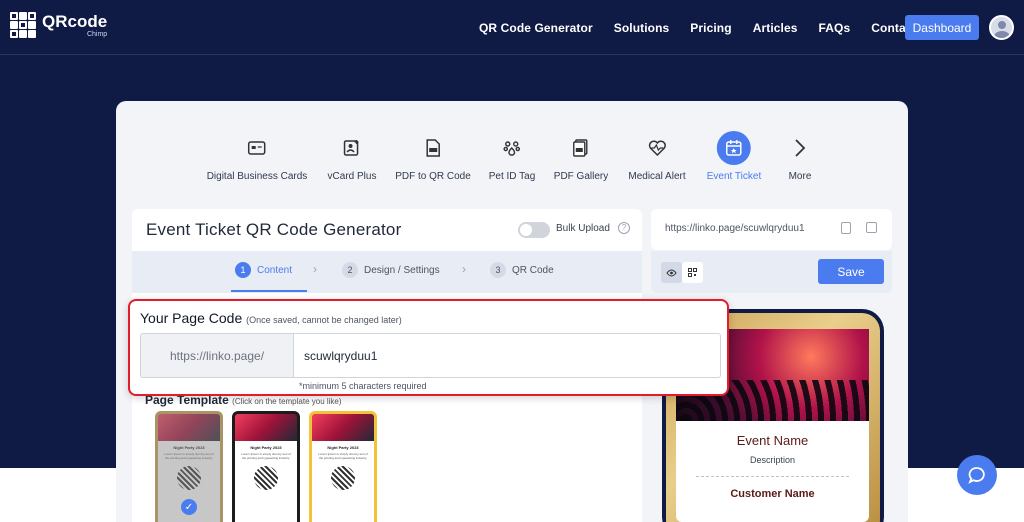 The width and height of the screenshot is (1024, 522). I want to click on type-more: More, so click(800, 156).